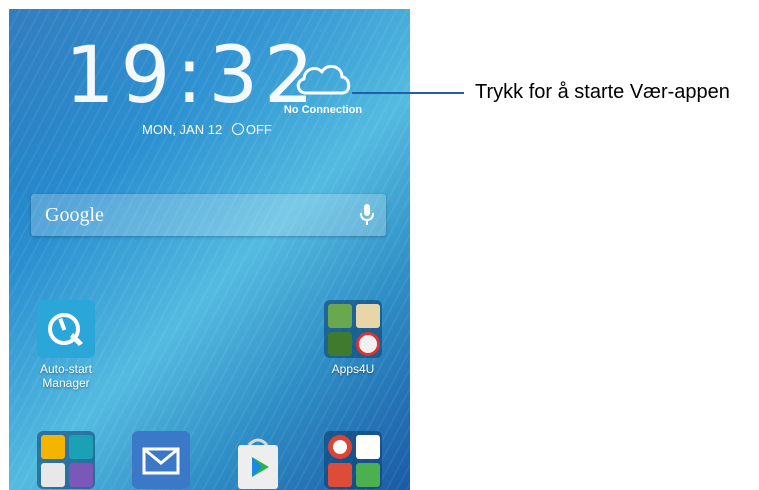 The height and width of the screenshot is (490, 759). What do you see at coordinates (340, 447) in the screenshot?
I see `chrome-icon` at bounding box center [340, 447].